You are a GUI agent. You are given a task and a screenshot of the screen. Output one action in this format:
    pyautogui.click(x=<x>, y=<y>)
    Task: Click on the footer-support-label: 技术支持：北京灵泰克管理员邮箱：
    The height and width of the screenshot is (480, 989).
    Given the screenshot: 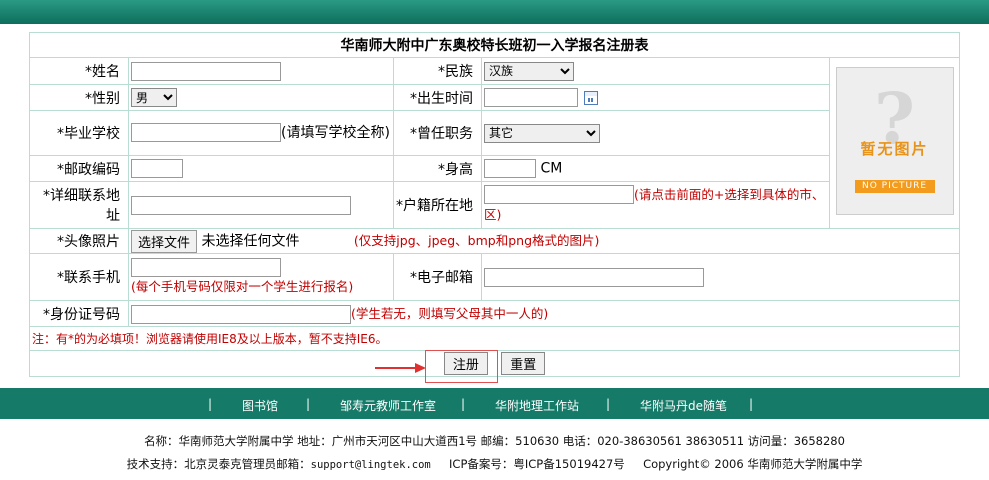 What is the action you would take?
    pyautogui.click(x=218, y=464)
    